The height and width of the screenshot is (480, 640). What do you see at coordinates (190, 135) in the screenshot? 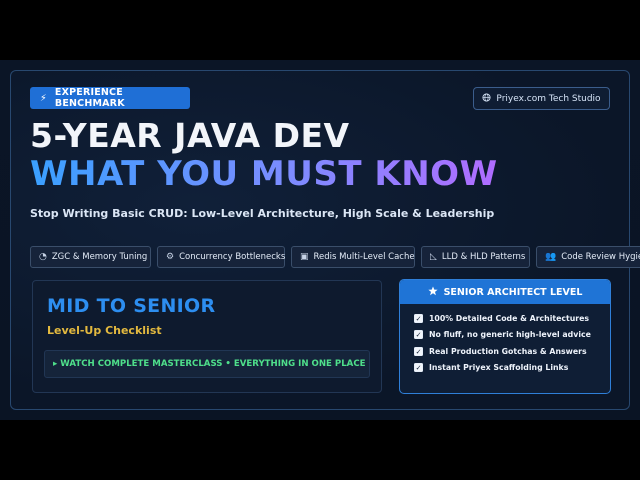
I see `headline-line-1: 5-YEAR JAVA DEV` at bounding box center [190, 135].